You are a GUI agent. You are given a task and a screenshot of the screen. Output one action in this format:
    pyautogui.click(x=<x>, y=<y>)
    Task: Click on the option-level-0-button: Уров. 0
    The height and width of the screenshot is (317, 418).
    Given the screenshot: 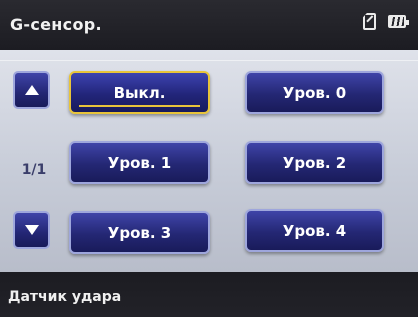 What is the action you would take?
    pyautogui.click(x=314, y=92)
    